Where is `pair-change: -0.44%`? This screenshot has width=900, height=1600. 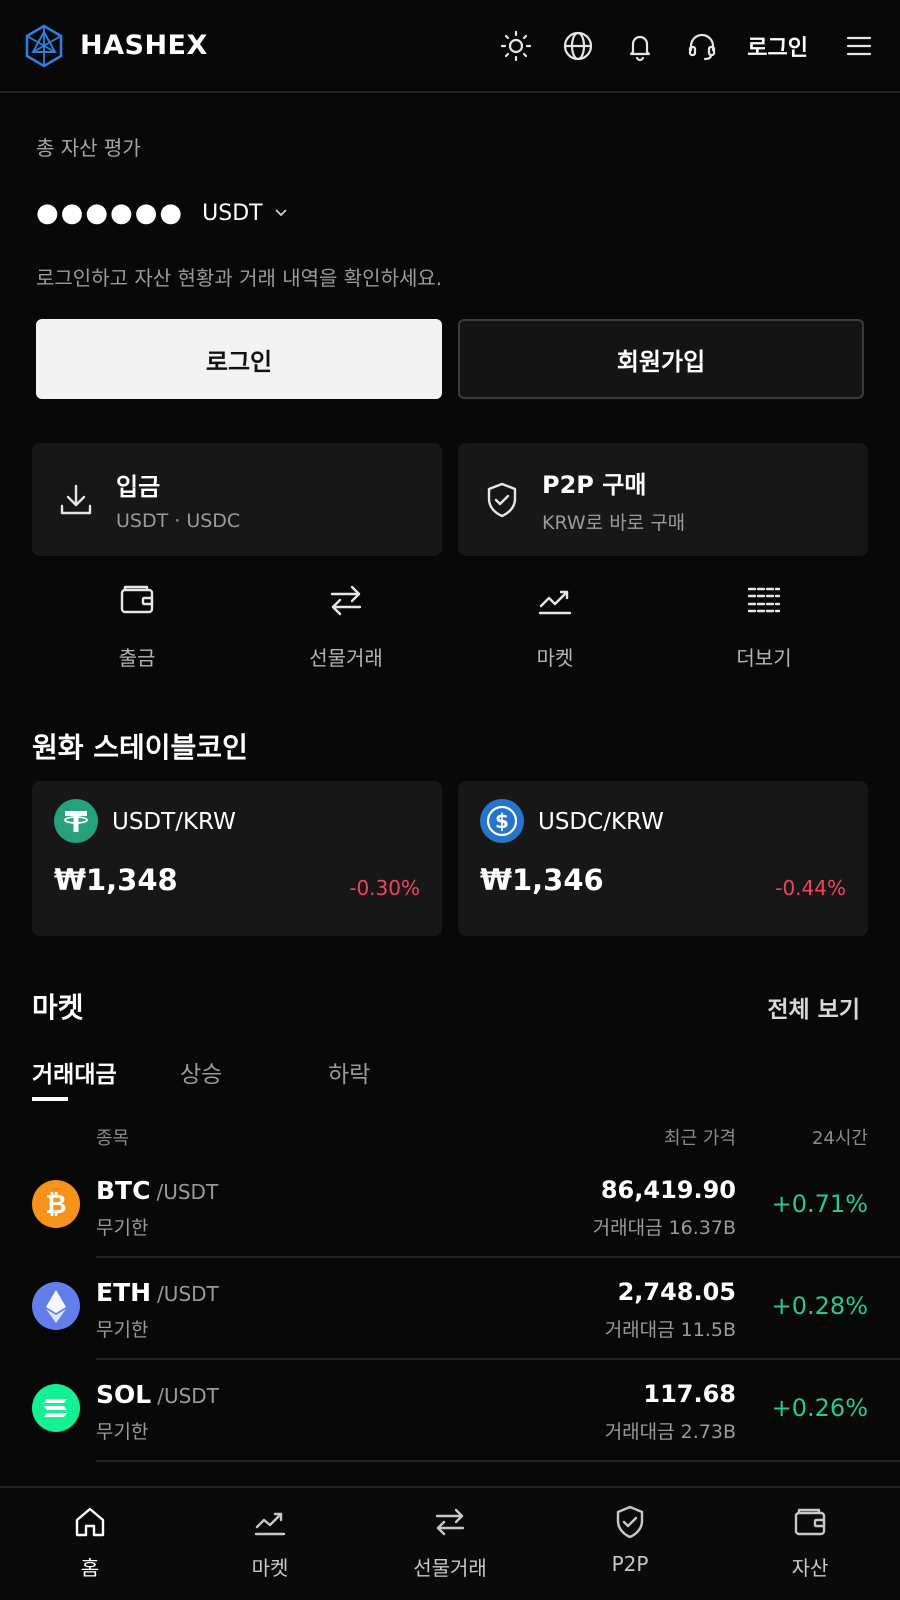 pair-change: -0.44% is located at coordinates (810, 888).